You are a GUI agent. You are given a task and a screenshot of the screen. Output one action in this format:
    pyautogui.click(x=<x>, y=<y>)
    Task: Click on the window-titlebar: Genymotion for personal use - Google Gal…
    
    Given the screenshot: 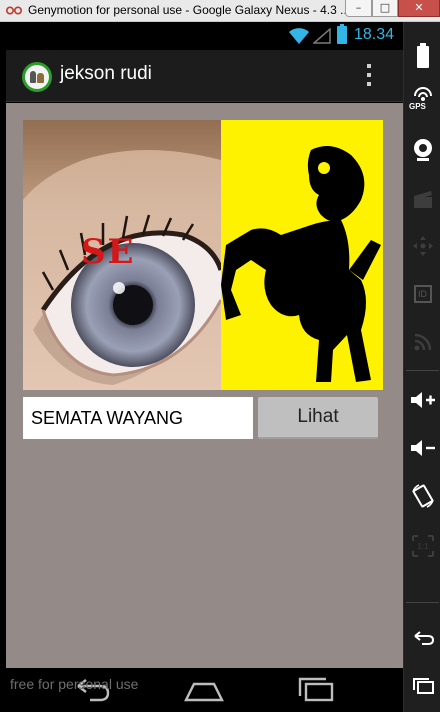 What is the action you would take?
    pyautogui.click(x=220, y=11)
    